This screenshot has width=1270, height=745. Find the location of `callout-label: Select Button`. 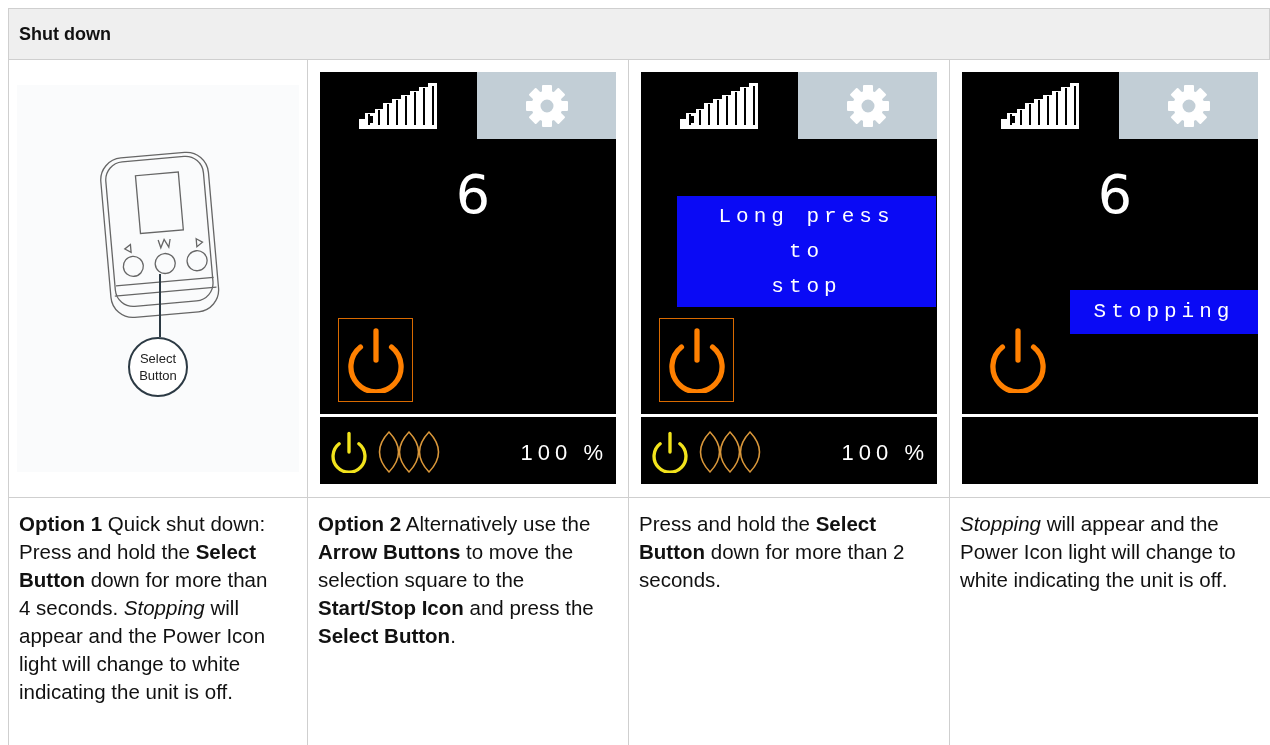

callout-label: Select Button is located at coordinates (158, 367).